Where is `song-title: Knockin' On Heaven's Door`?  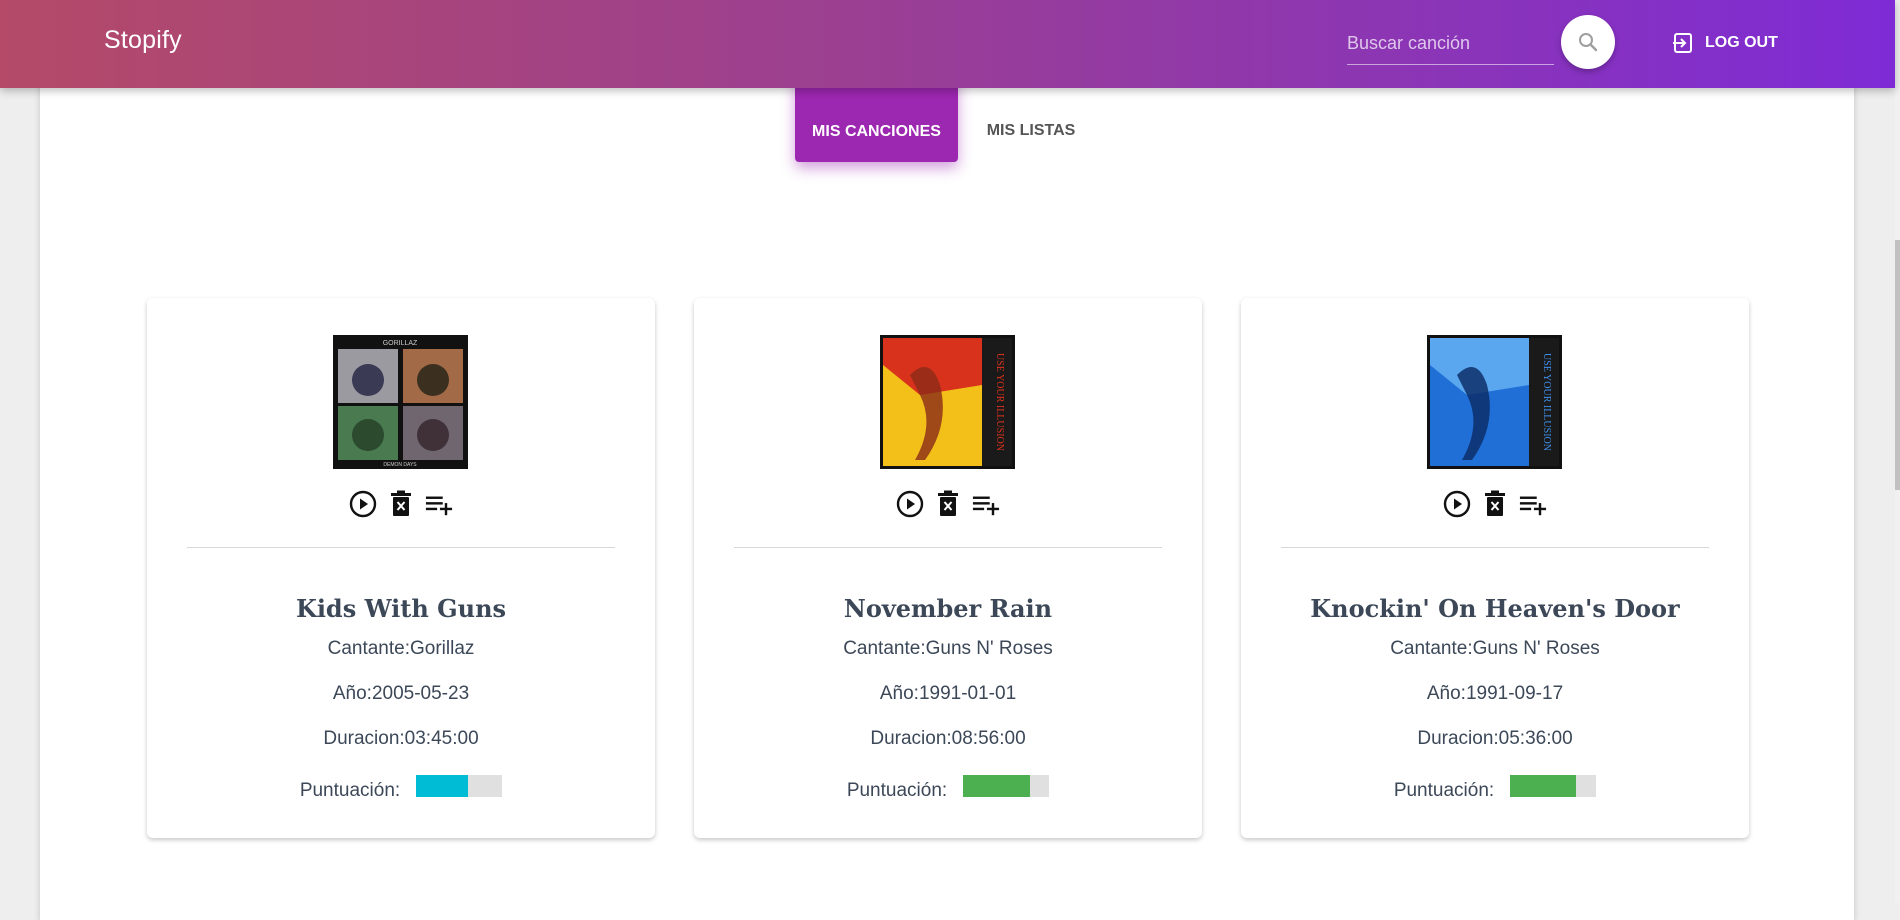
song-title: Knockin' On Heaven's Door is located at coordinates (1495, 608).